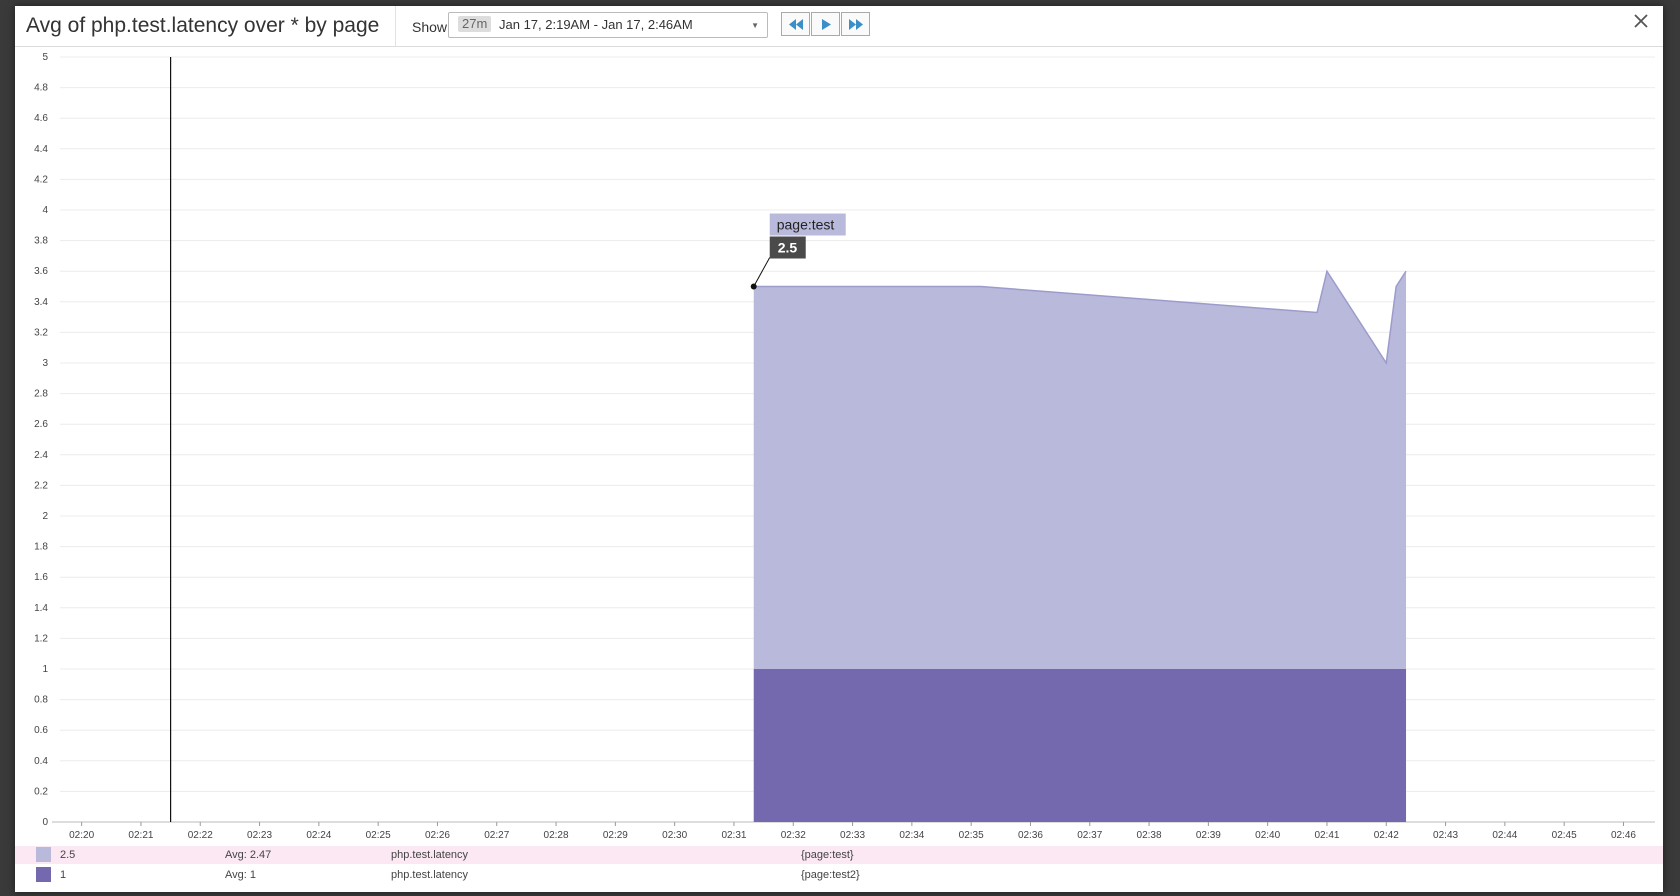 The height and width of the screenshot is (896, 1680). What do you see at coordinates (140, 835) in the screenshot?
I see `x-tick-label: 02:21` at bounding box center [140, 835].